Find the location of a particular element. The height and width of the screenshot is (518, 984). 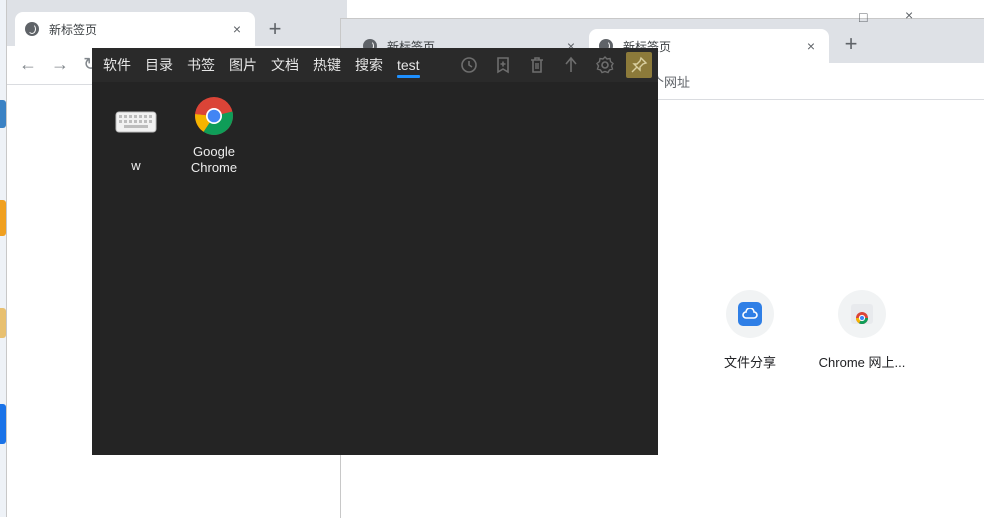

chrome-icon is located at coordinates (214, 116).